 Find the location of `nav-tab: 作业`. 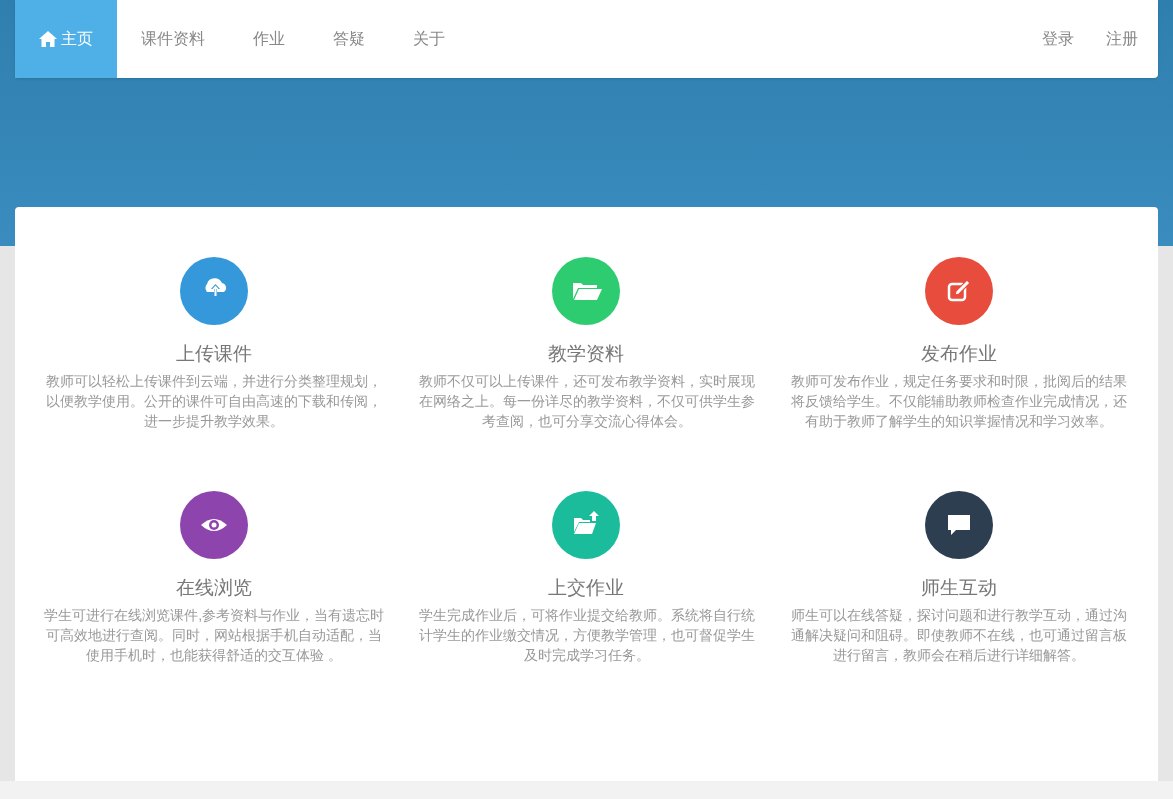

nav-tab: 作业 is located at coordinates (269, 39).